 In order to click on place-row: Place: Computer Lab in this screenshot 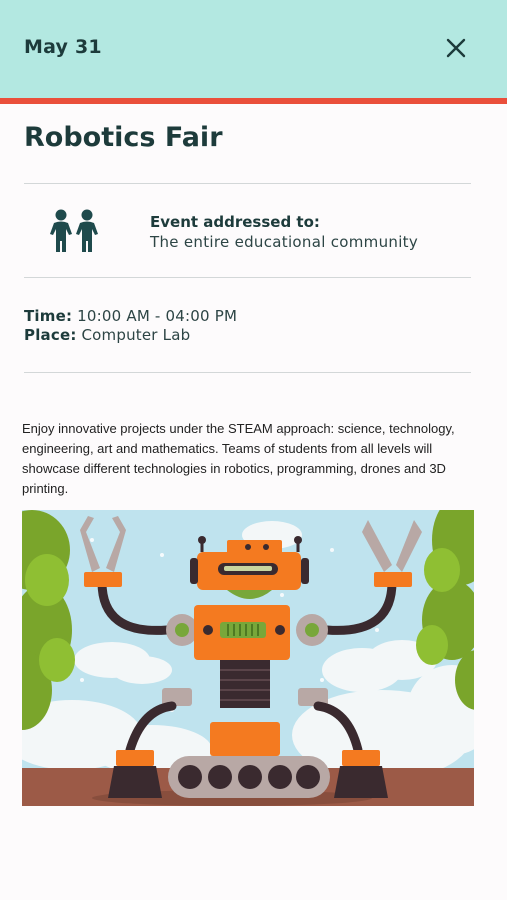, I will do `click(107, 335)`.